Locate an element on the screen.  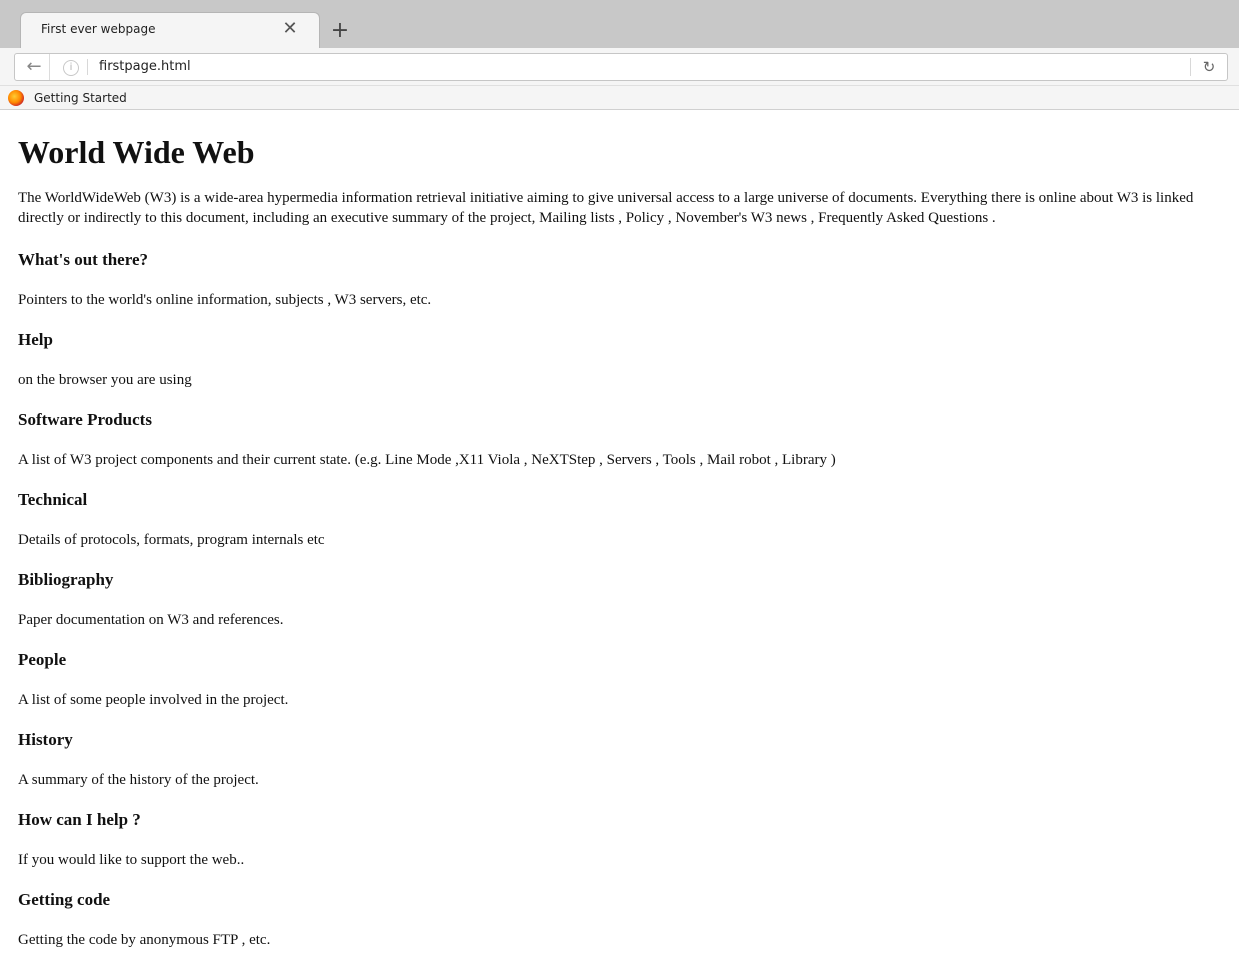
section-heading: History is located at coordinates (45, 739).